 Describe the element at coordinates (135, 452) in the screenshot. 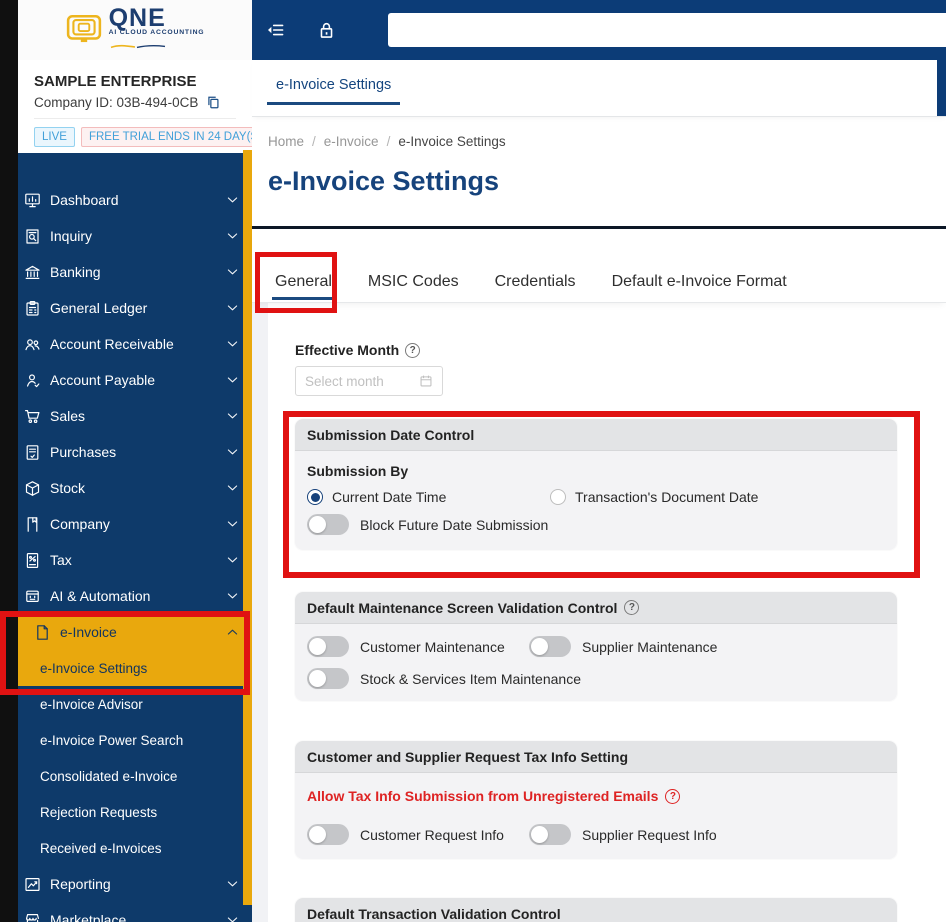

I see `sidebar-item-purchases: Purchases` at that location.